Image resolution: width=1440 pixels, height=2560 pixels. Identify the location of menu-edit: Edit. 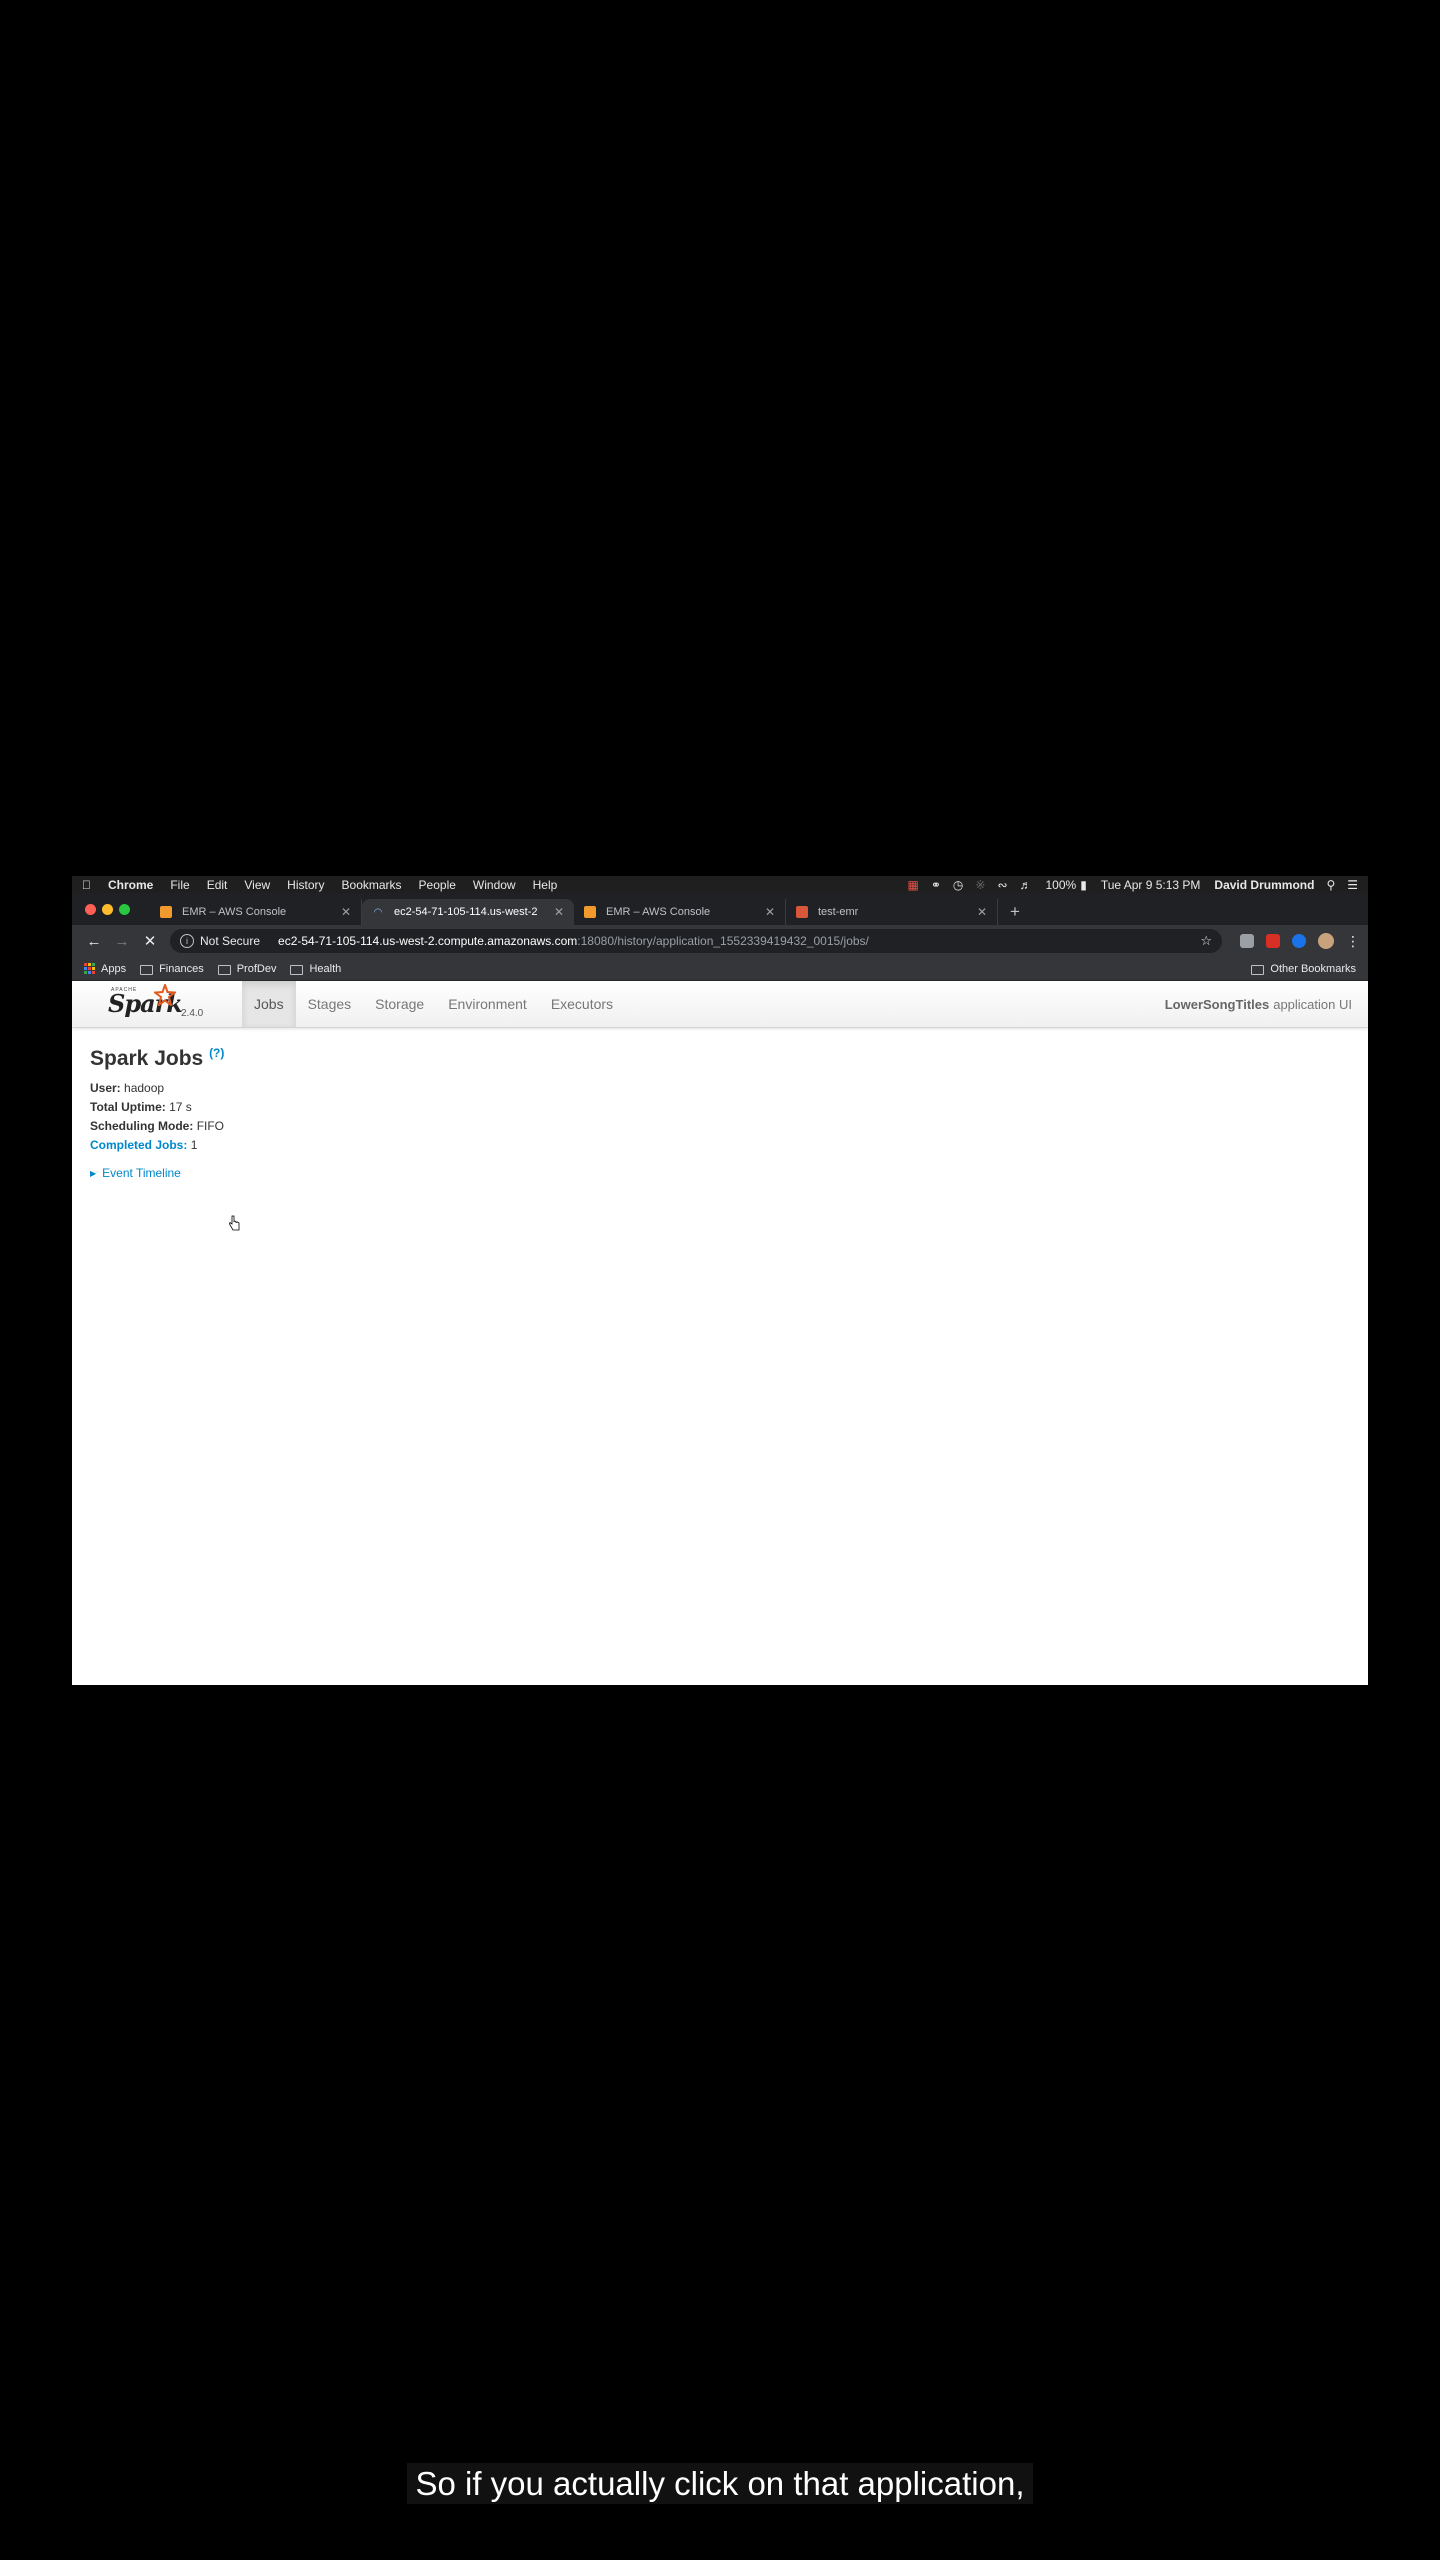
(217, 885).